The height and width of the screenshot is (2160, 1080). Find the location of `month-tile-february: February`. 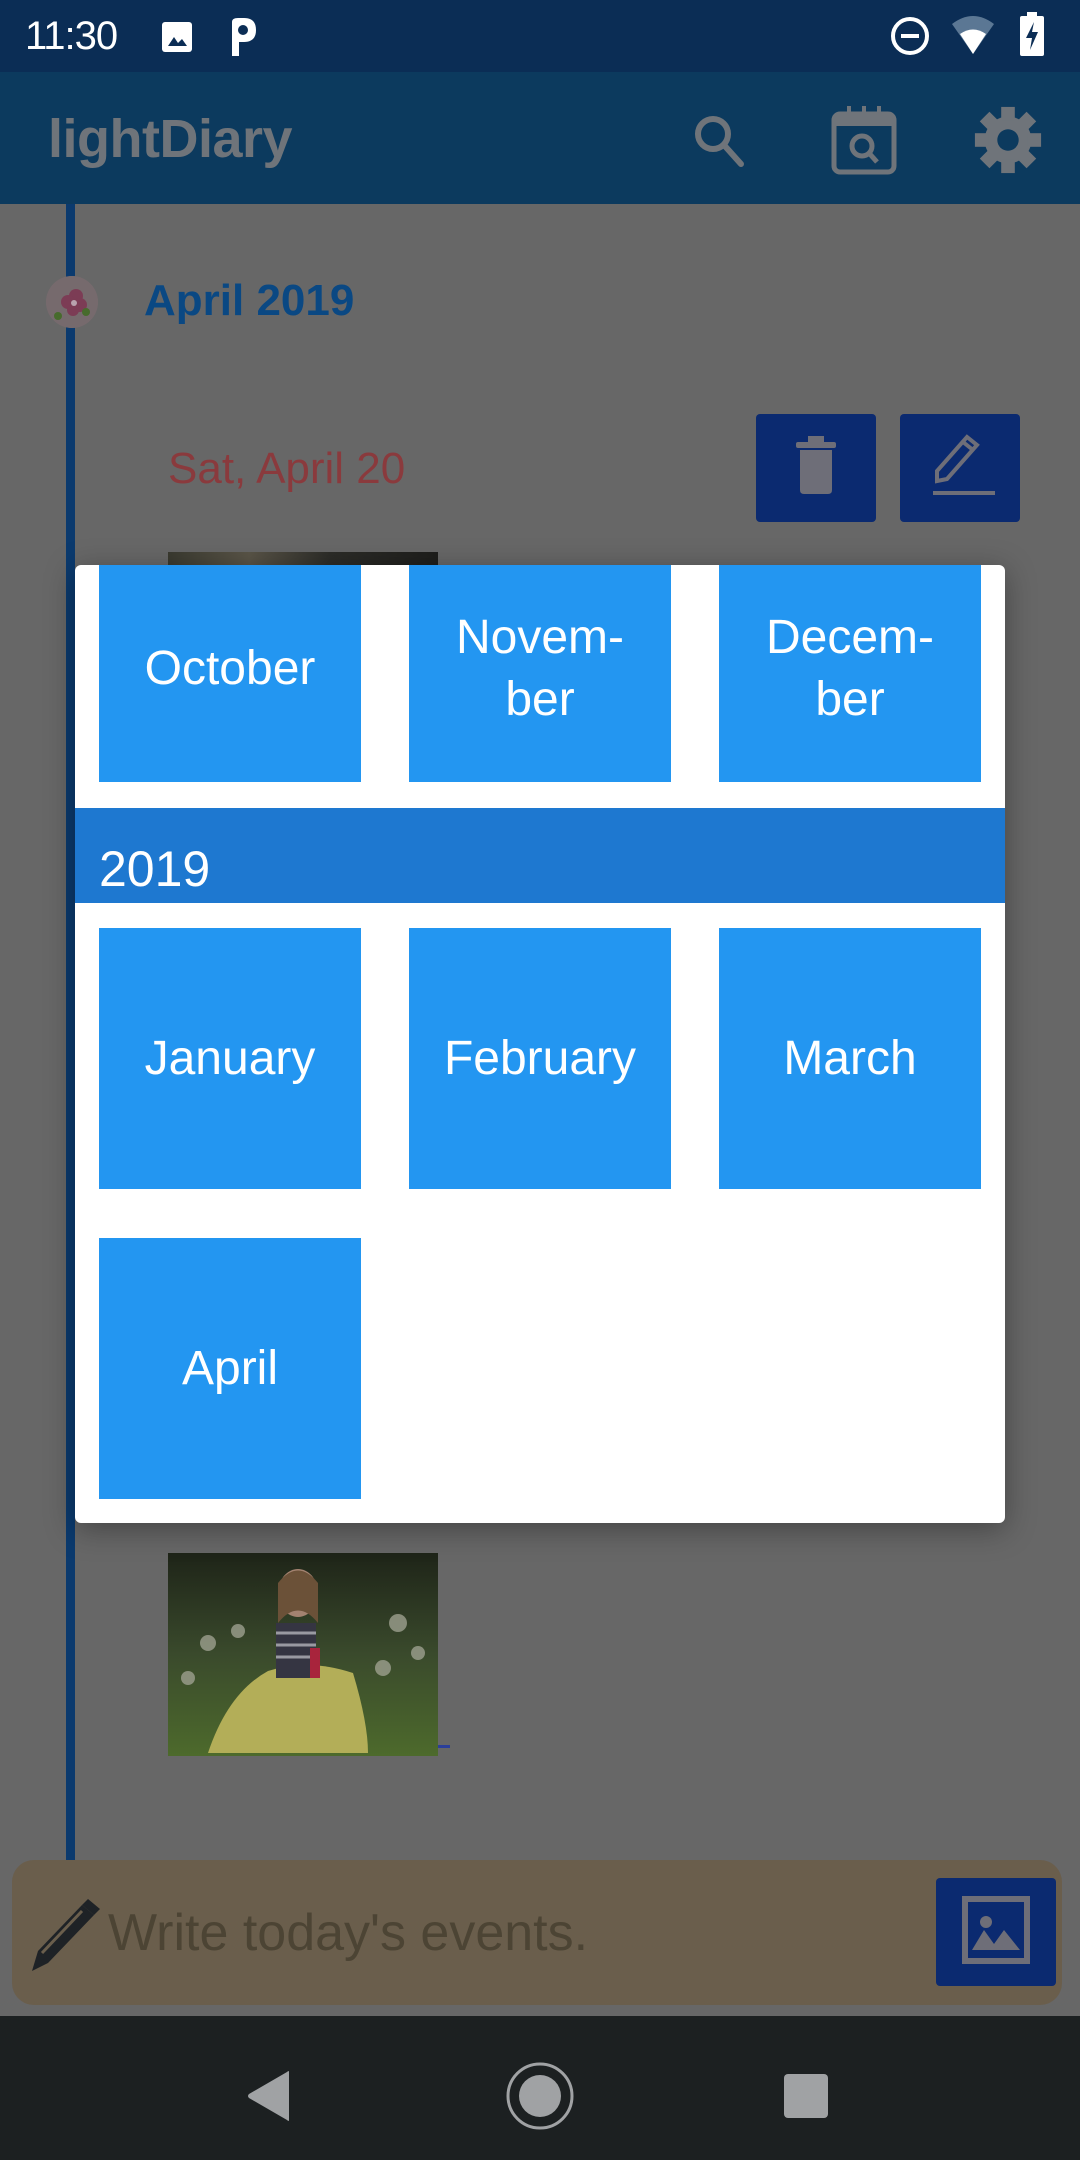

month-tile-february: February is located at coordinates (540, 1058).